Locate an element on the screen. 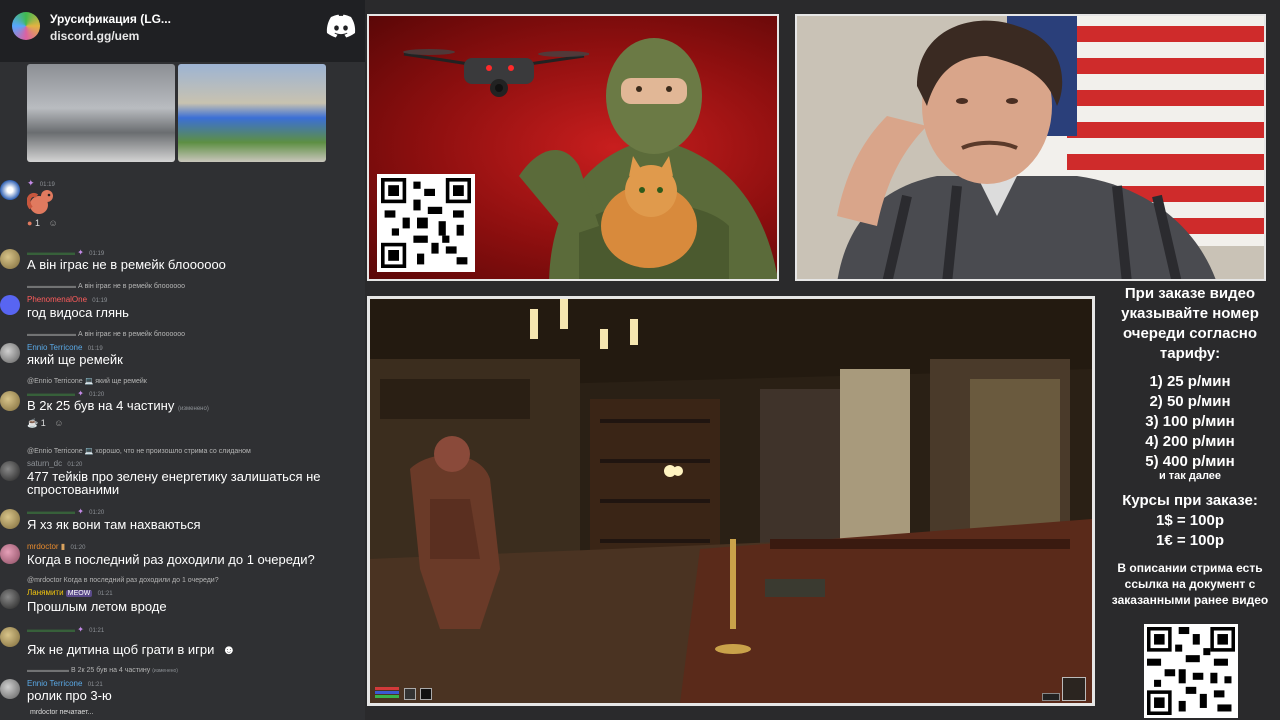  webcam-feed is located at coordinates (1030, 147).